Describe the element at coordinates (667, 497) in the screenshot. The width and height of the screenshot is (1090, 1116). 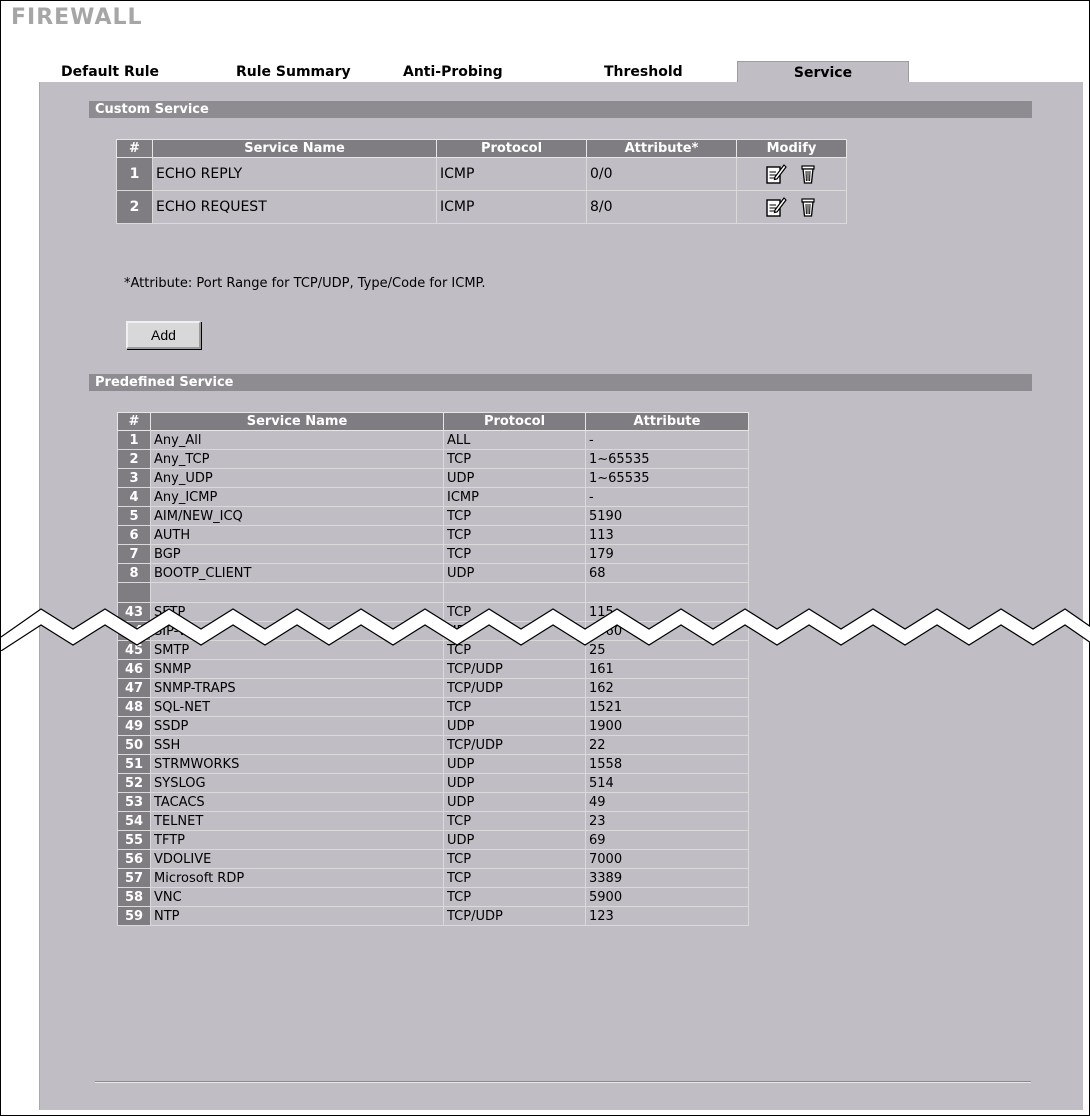
I see `attribute: -` at that location.